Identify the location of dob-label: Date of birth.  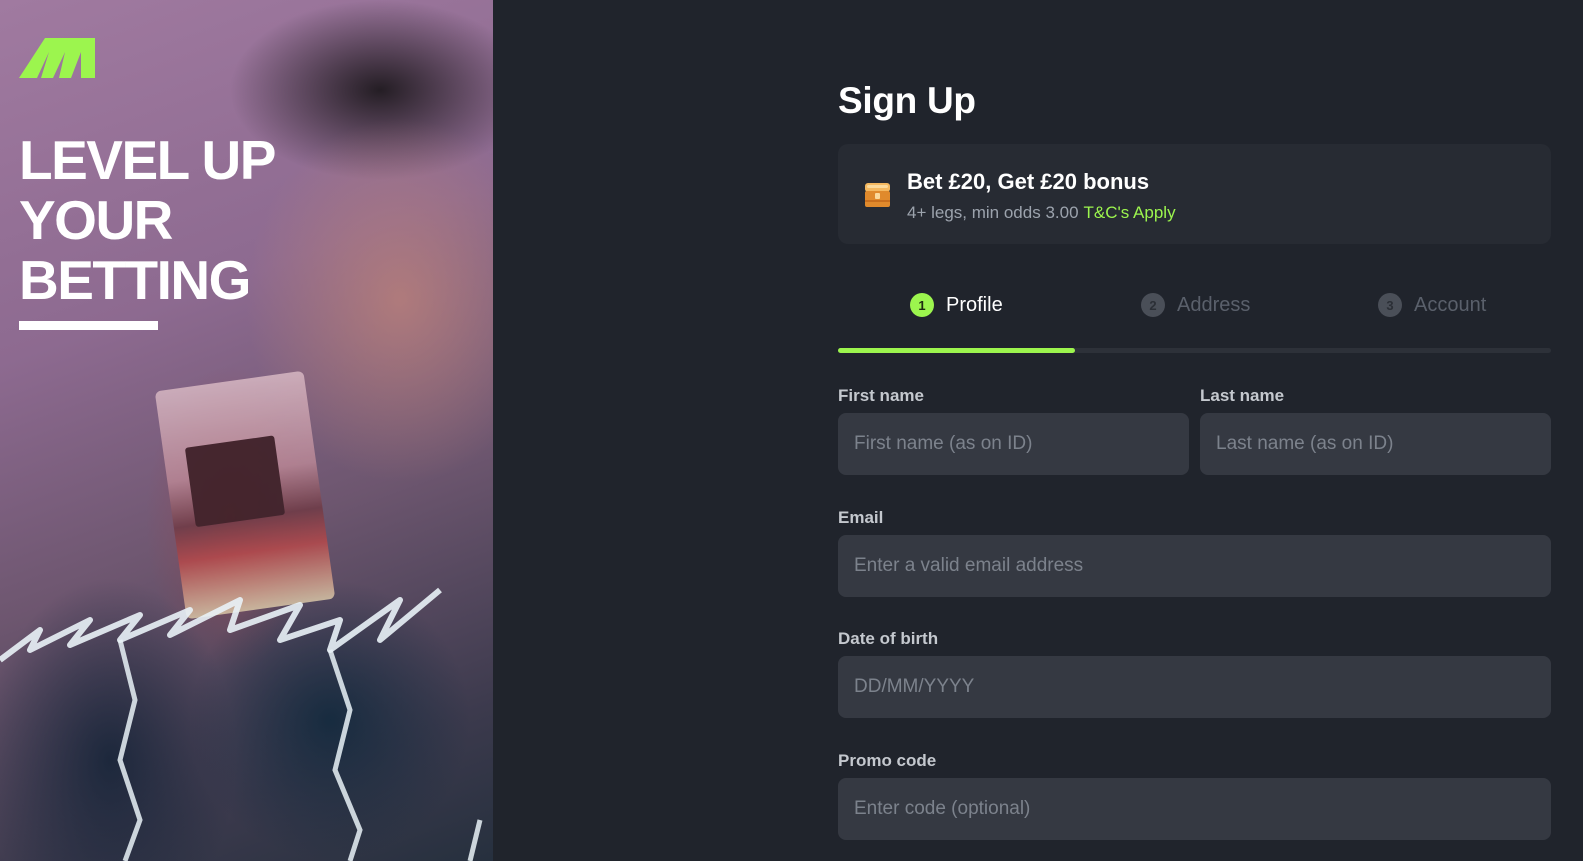
(888, 638).